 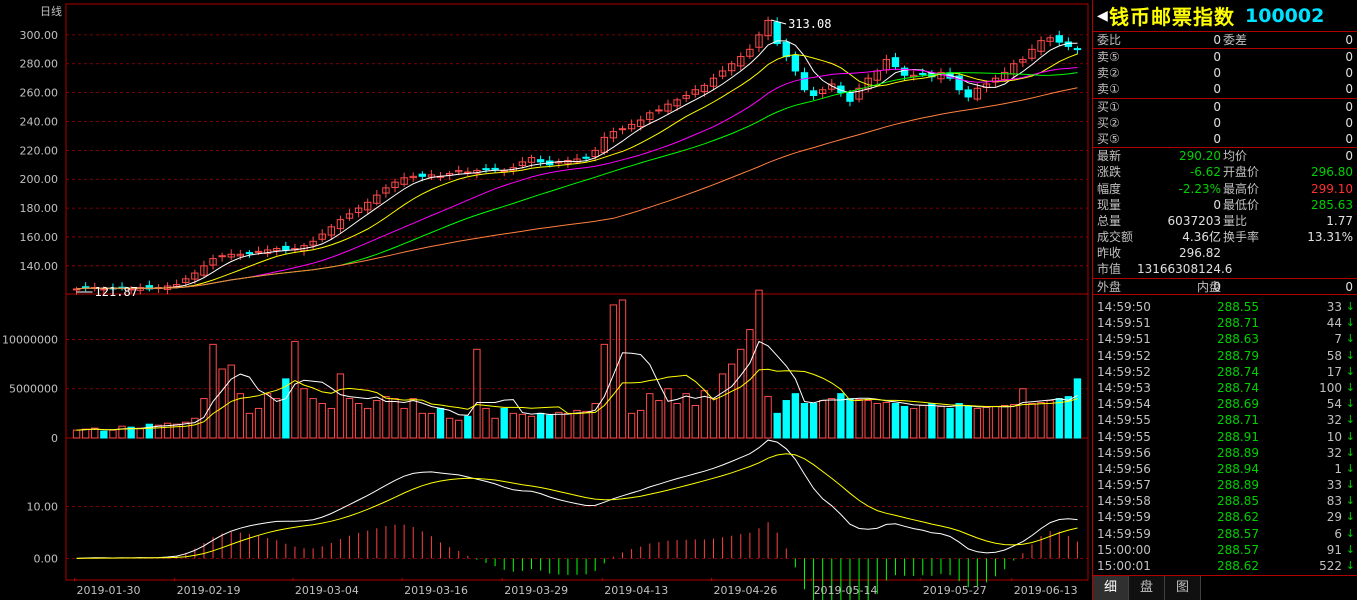 I want to click on buy-level-1: 买② 0 0, so click(x=1225, y=123).